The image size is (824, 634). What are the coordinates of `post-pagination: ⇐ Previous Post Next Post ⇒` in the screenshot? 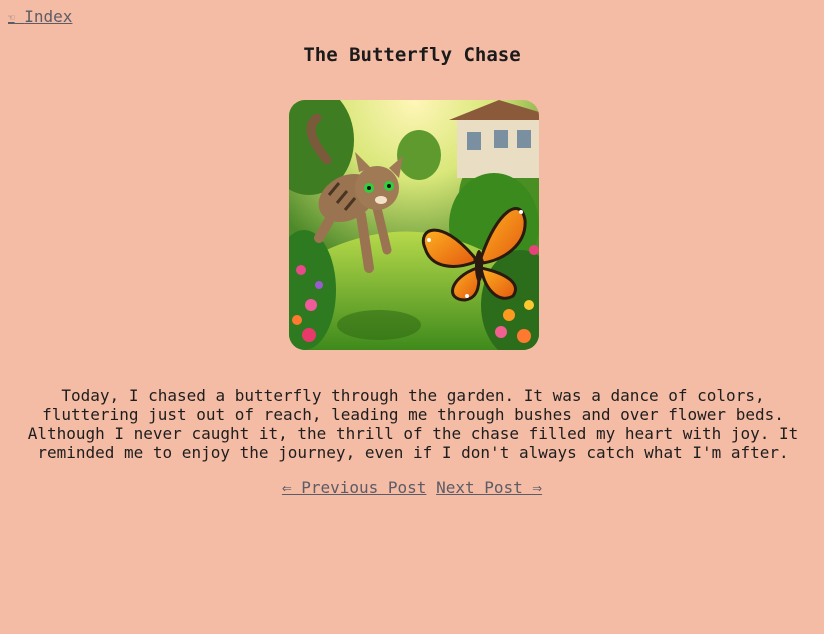 It's located at (412, 487).